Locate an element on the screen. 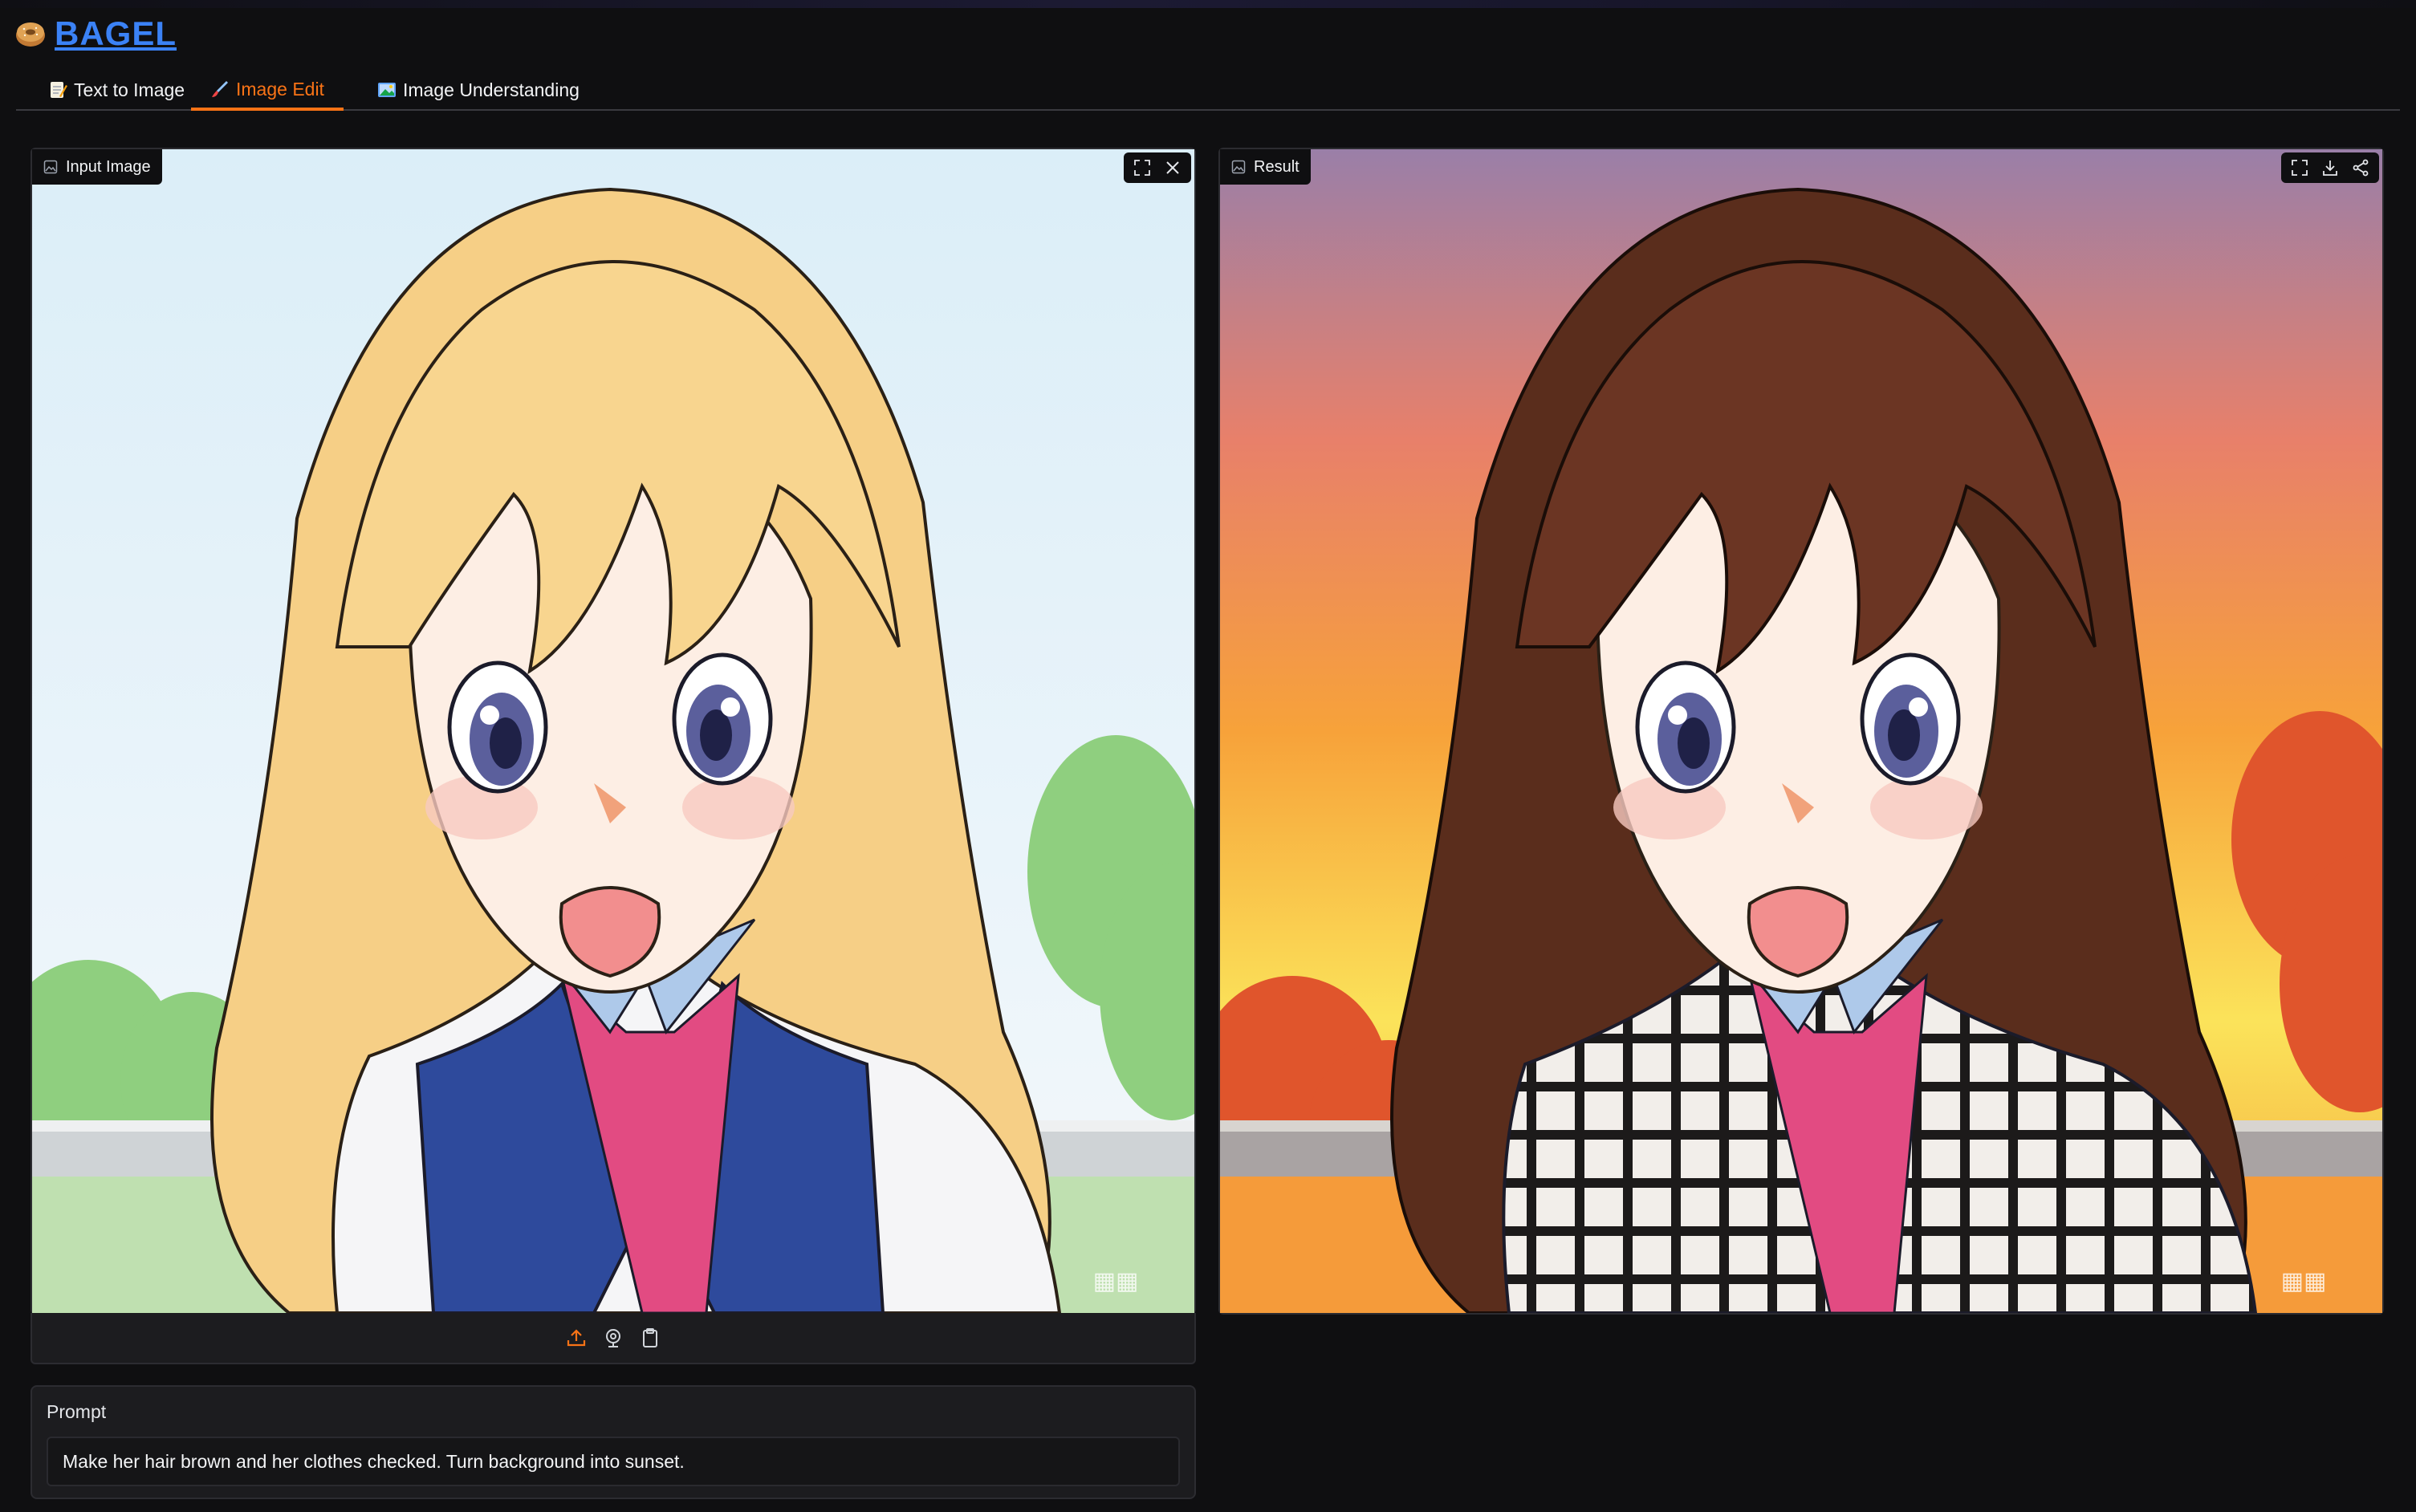  tab-image-edit: Image Edit is located at coordinates (267, 91).